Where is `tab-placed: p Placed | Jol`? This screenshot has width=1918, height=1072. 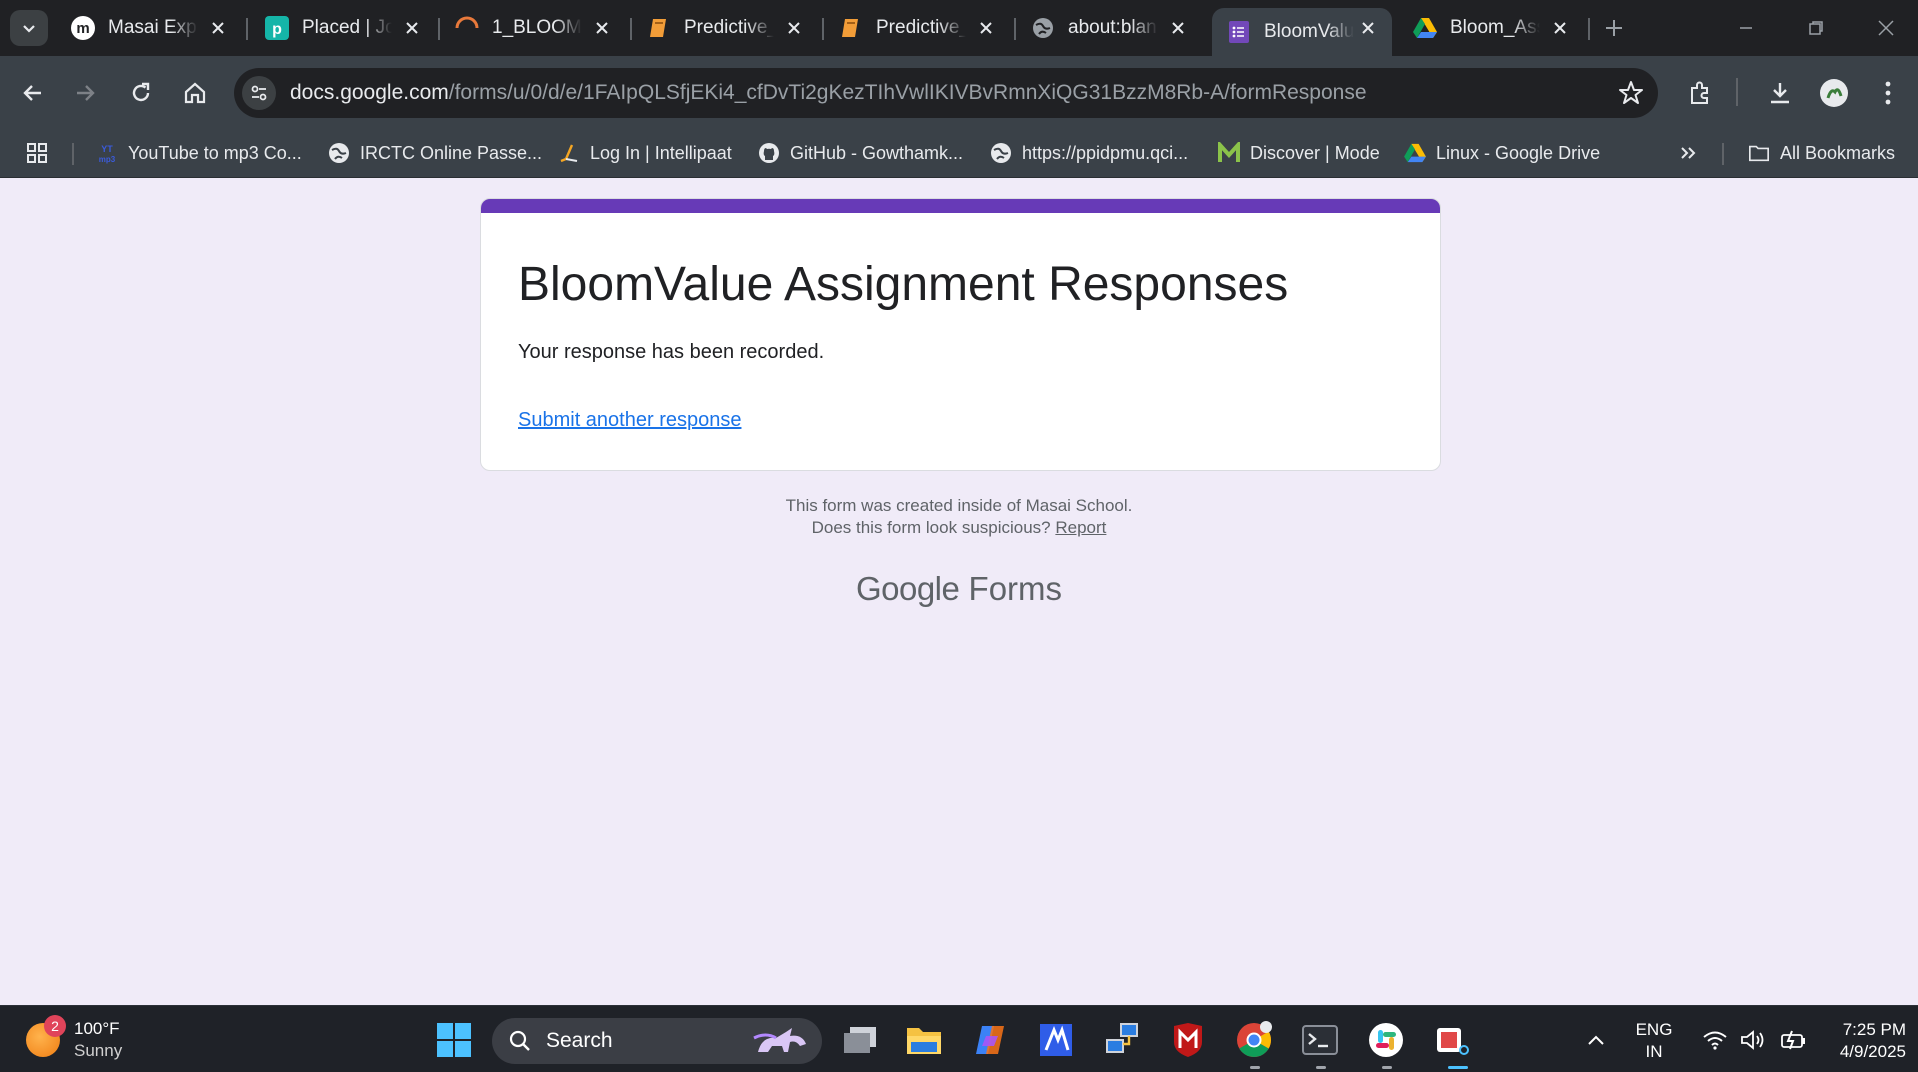
tab-placed: p Placed | Jol is located at coordinates (343, 28).